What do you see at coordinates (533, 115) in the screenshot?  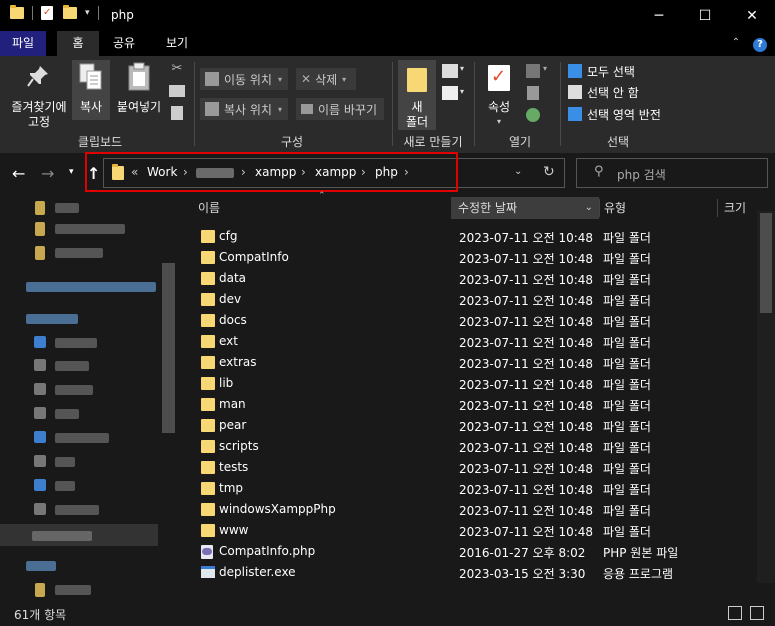 I see `history-icon` at bounding box center [533, 115].